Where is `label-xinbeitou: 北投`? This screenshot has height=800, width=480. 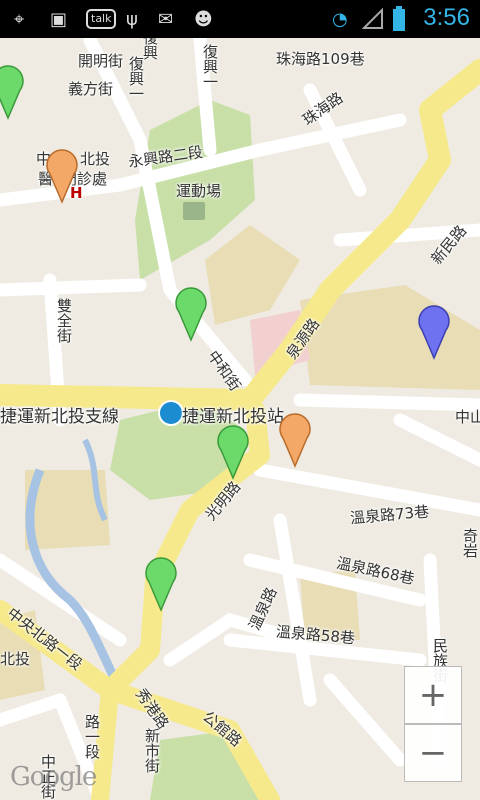 label-xinbeitou: 北投 is located at coordinates (95, 159).